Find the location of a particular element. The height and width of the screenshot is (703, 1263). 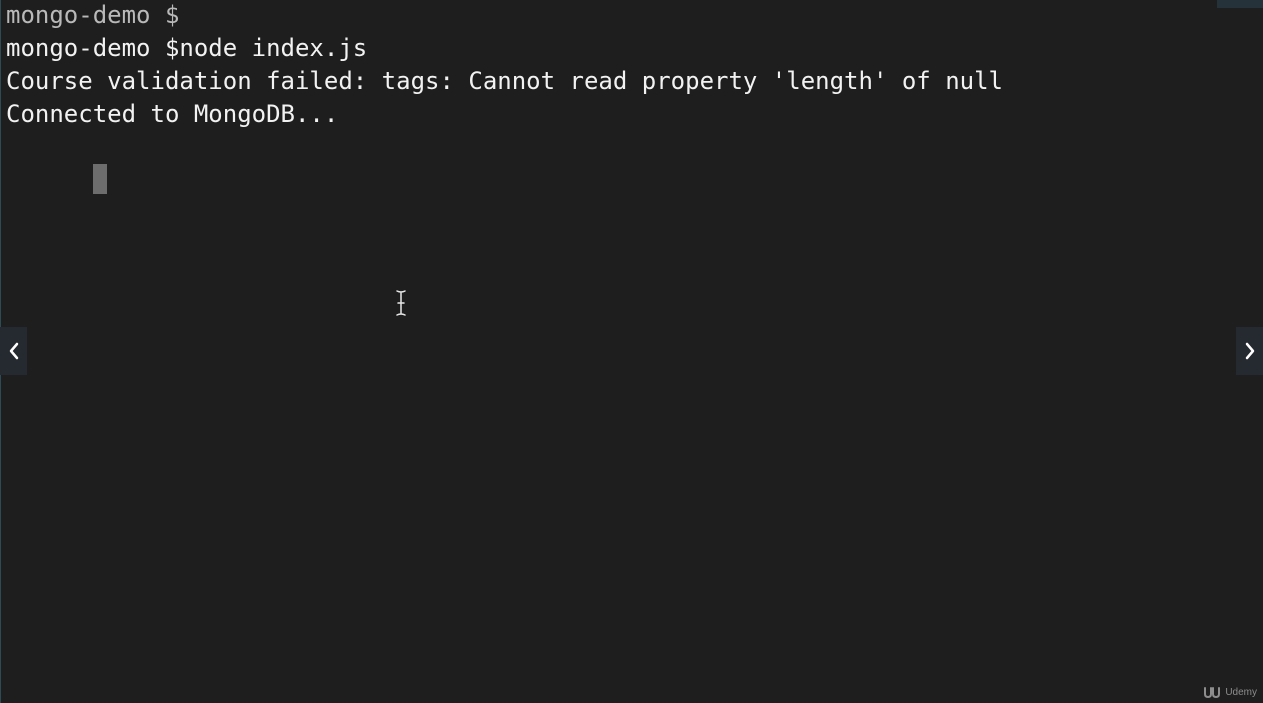

chevron-right-icon is located at coordinates (1249, 351).